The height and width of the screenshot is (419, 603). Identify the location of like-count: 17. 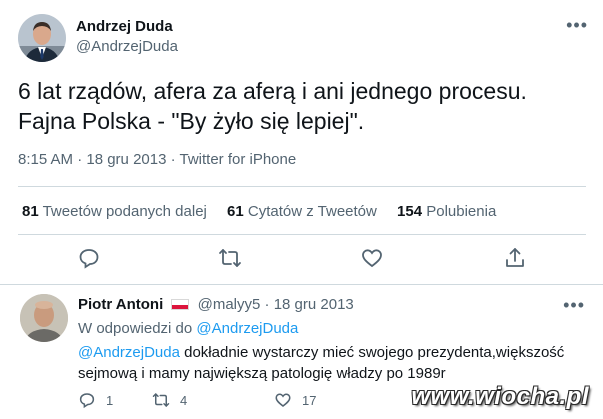
(309, 400).